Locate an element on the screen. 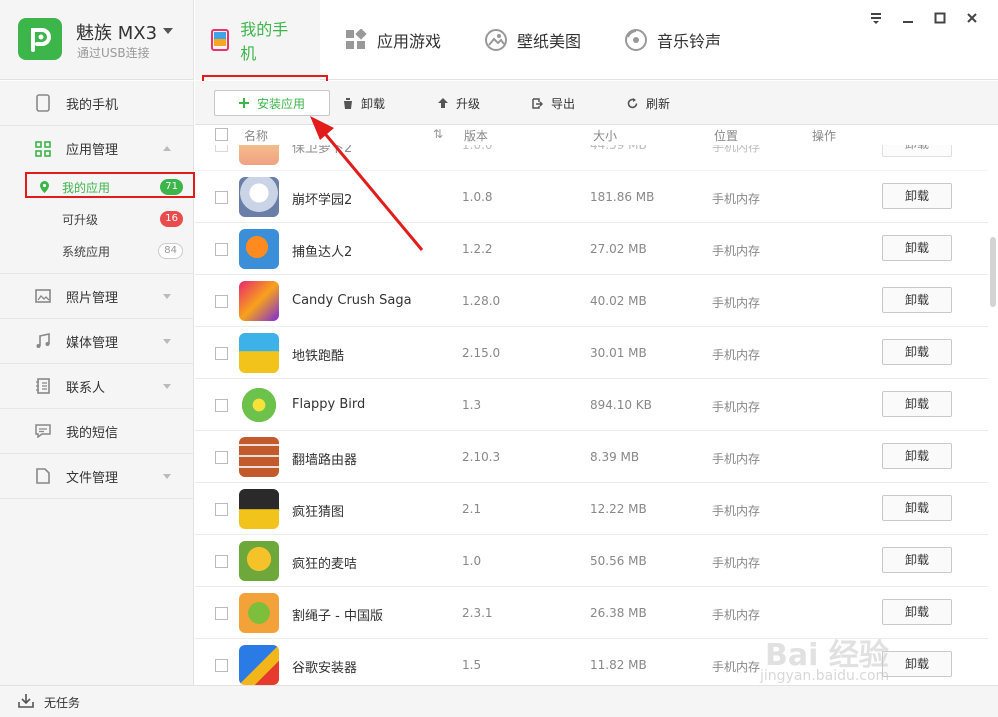  column-name: 名称 is located at coordinates (256, 135).